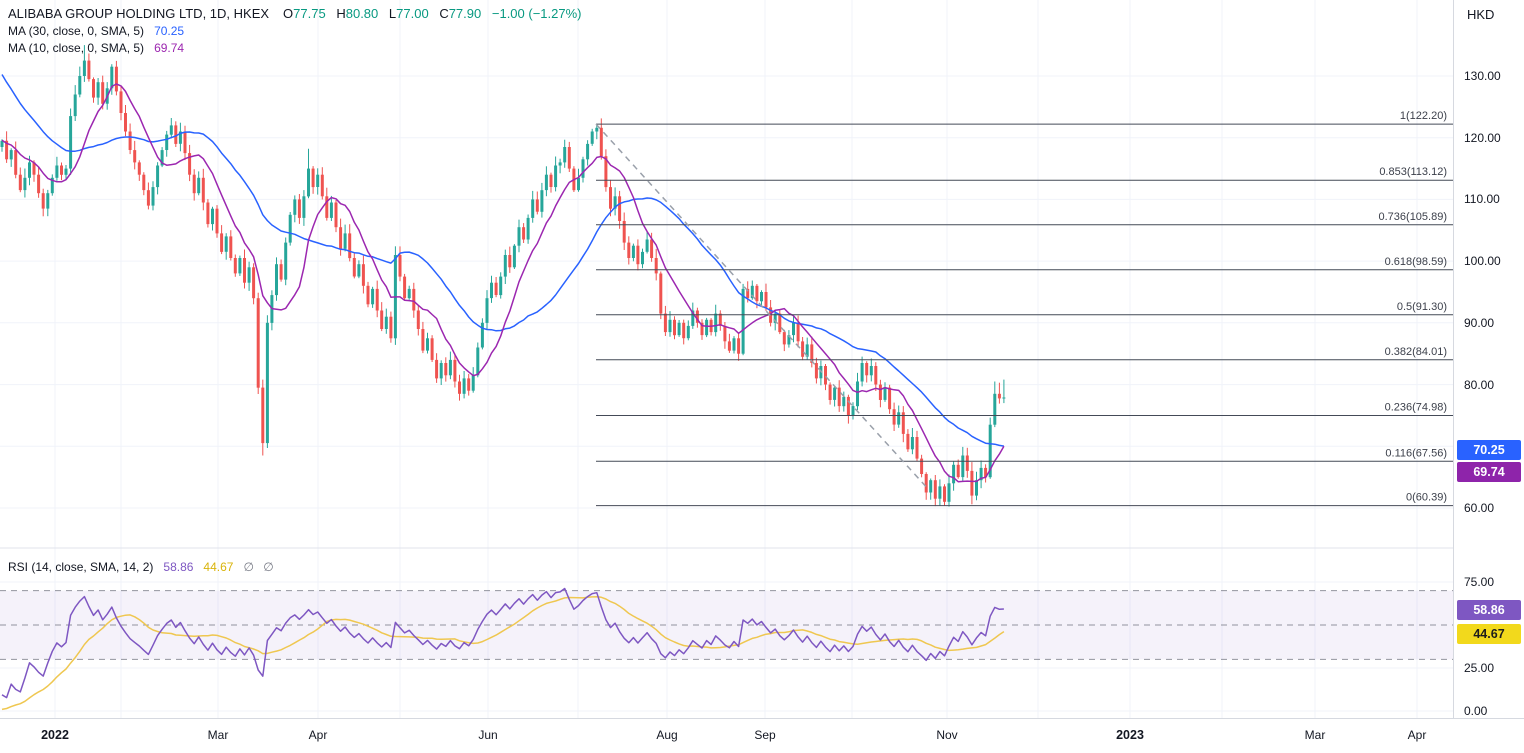 The height and width of the screenshot is (753, 1524). Describe the element at coordinates (488, 735) in the screenshot. I see `time-label-Jun: Jun` at that location.